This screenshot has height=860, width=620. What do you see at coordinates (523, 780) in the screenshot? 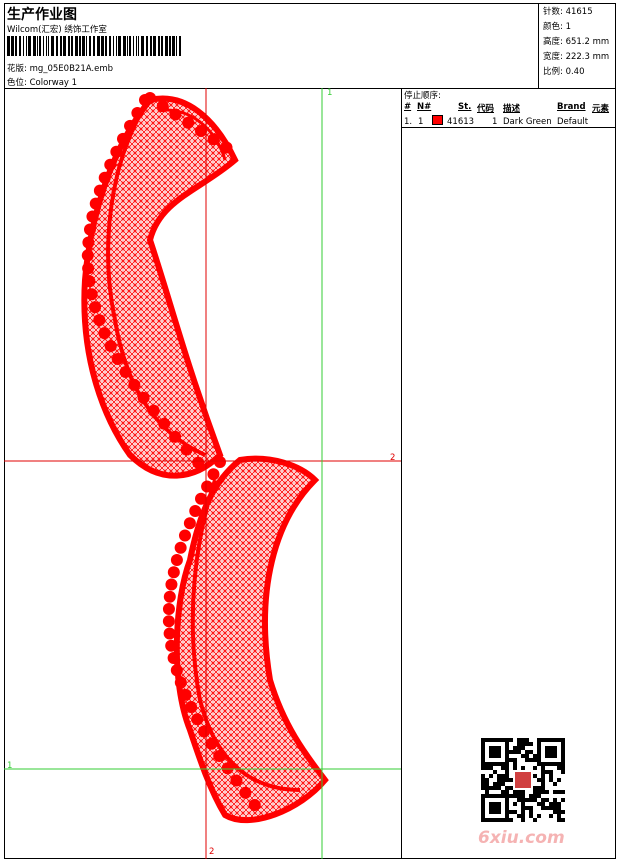
I see `qr-code-image` at bounding box center [523, 780].